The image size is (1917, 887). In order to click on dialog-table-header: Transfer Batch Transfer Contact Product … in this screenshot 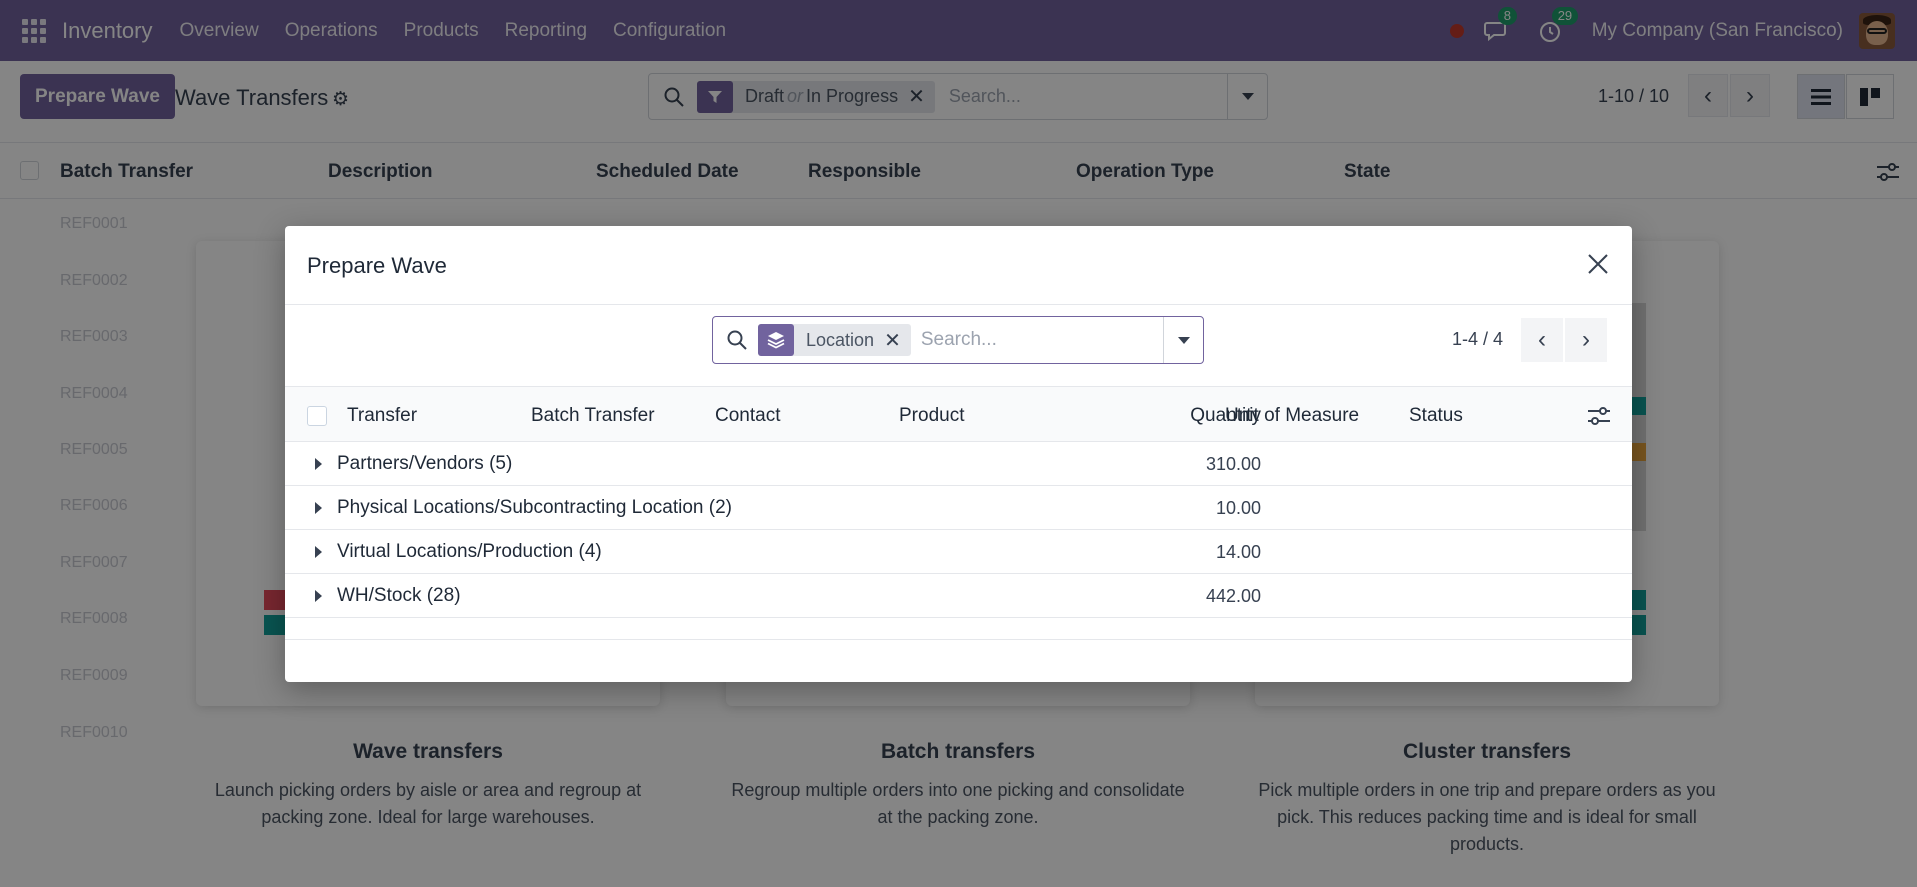, I will do `click(958, 414)`.